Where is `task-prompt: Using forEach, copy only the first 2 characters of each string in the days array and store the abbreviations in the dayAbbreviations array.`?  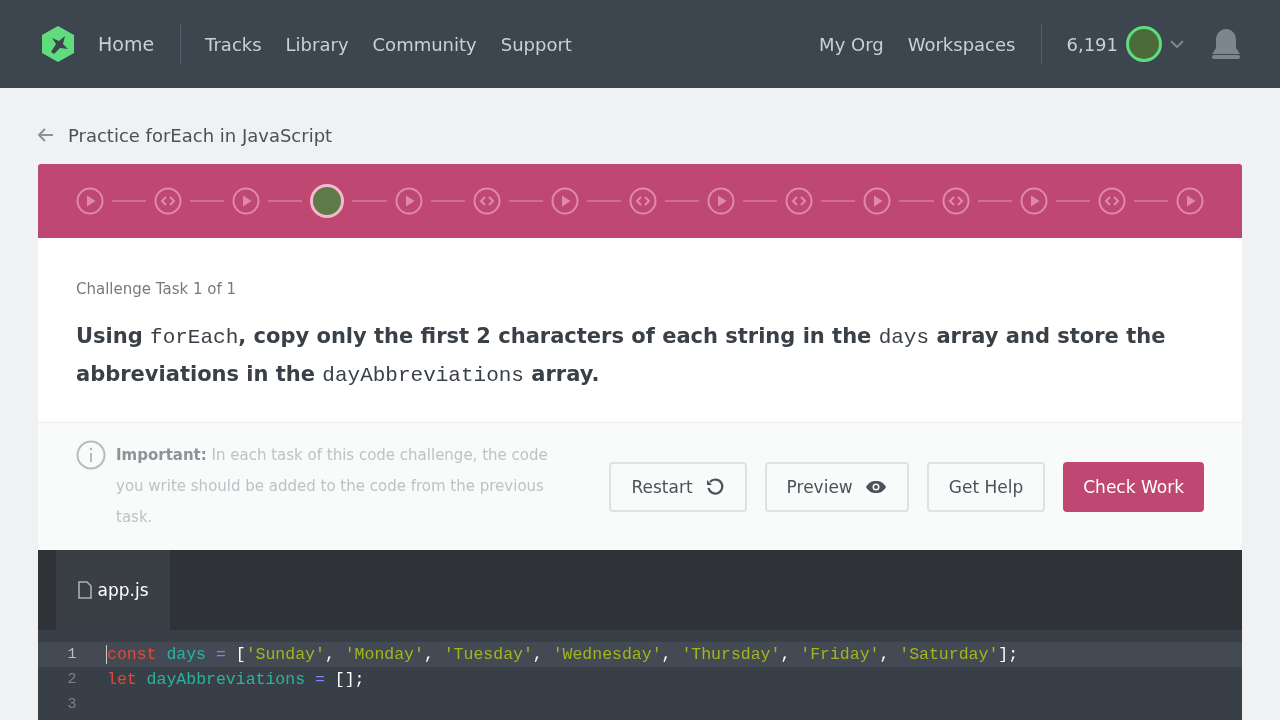 task-prompt: Using forEach, copy only the first 2 characters of each string in the days array and store the abbreviations in the dayAbbreviations array. is located at coordinates (621, 356).